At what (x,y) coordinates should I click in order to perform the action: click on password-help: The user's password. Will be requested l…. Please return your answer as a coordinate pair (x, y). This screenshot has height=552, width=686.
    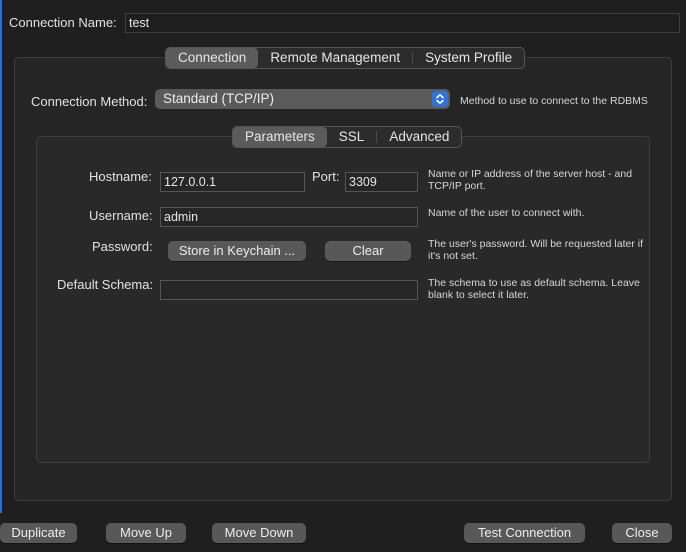
    Looking at the image, I should click on (536, 250).